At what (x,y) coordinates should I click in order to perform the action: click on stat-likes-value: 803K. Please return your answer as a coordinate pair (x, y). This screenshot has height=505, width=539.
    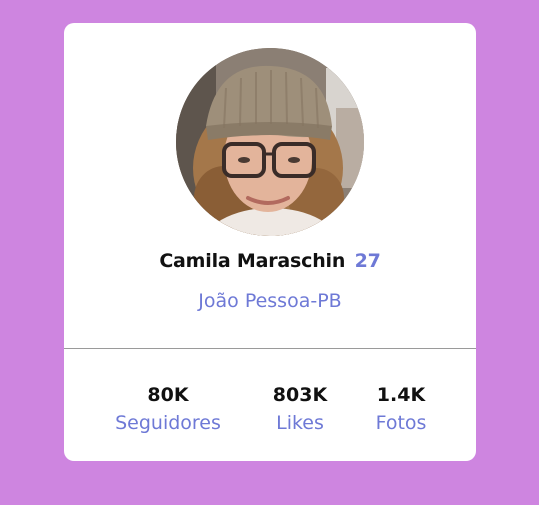
    Looking at the image, I should click on (300, 395).